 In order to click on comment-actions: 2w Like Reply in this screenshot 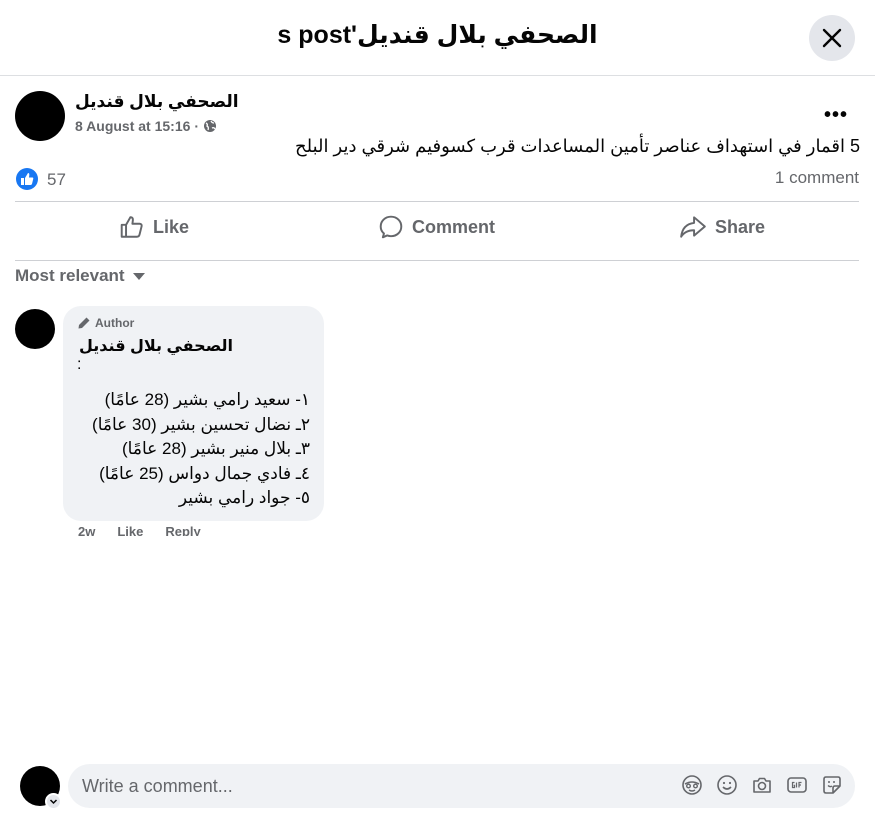, I will do `click(139, 530)`.